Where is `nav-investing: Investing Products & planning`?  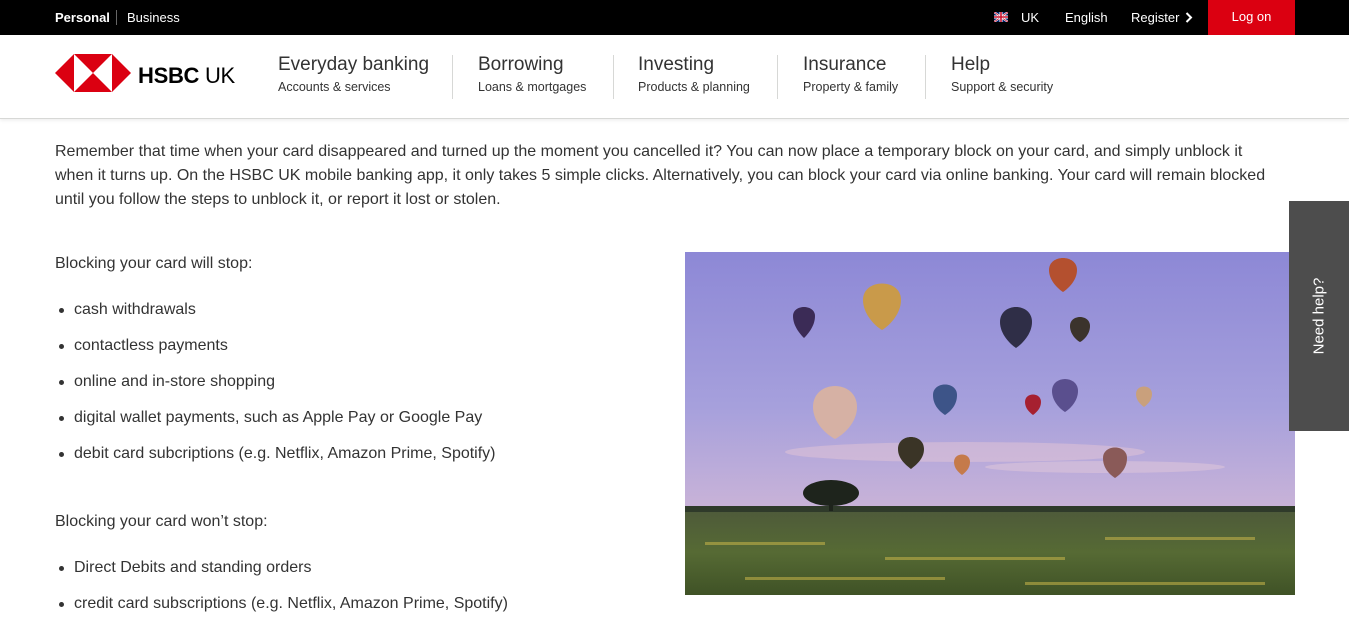
nav-investing: Investing Products & planning is located at coordinates (694, 74).